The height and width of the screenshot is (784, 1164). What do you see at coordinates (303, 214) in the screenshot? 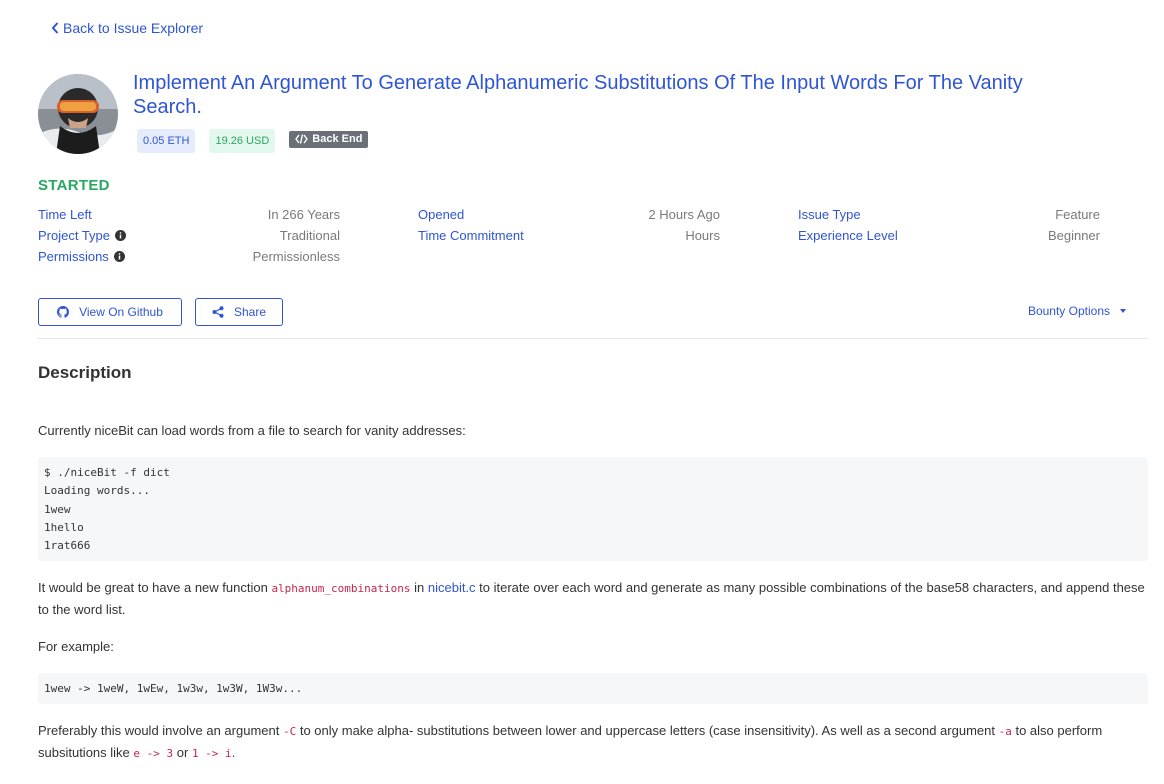
I see `meta-value: In 266 Years` at bounding box center [303, 214].